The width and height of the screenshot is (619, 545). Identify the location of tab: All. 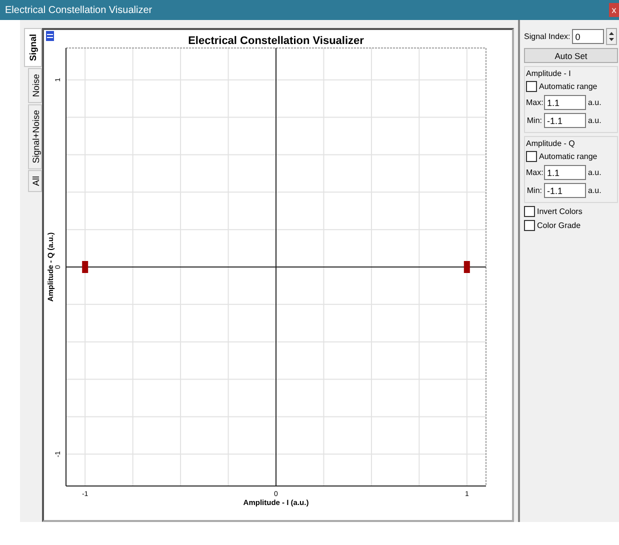
(35, 181).